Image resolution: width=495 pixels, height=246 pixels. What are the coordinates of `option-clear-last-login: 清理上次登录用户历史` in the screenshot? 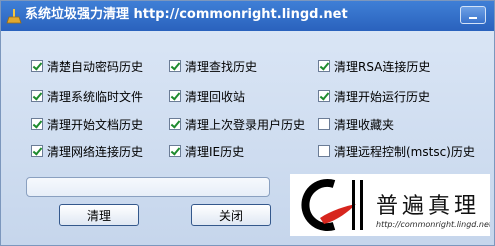 It's located at (237, 124).